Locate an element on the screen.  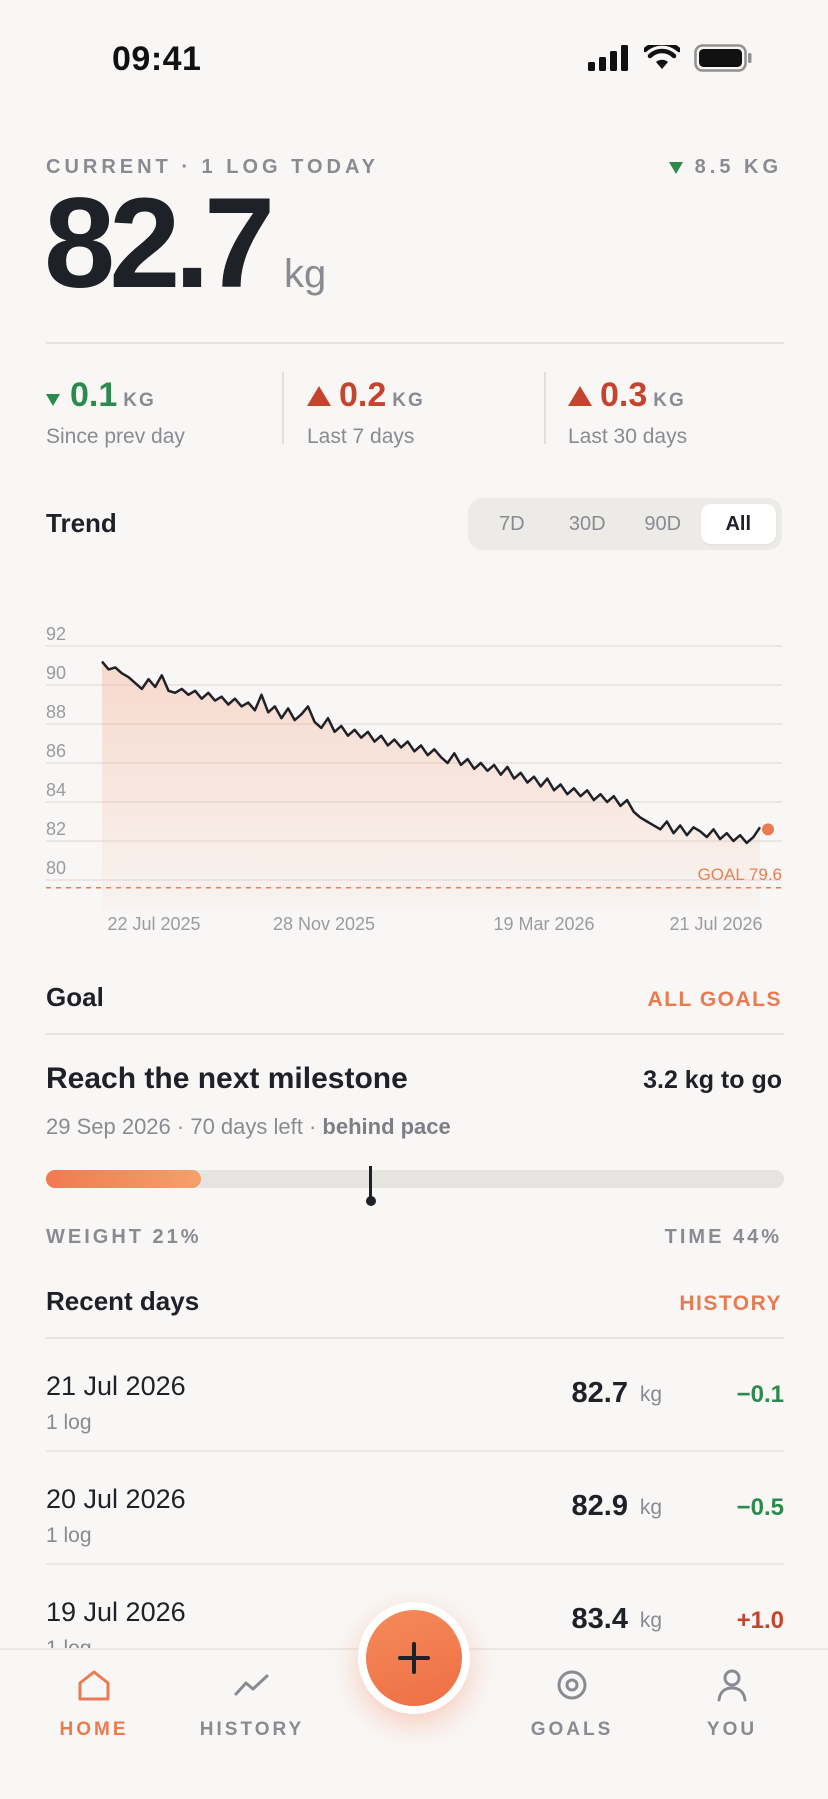
milestone-title: Reach the next milestone is located at coordinates (227, 1078).